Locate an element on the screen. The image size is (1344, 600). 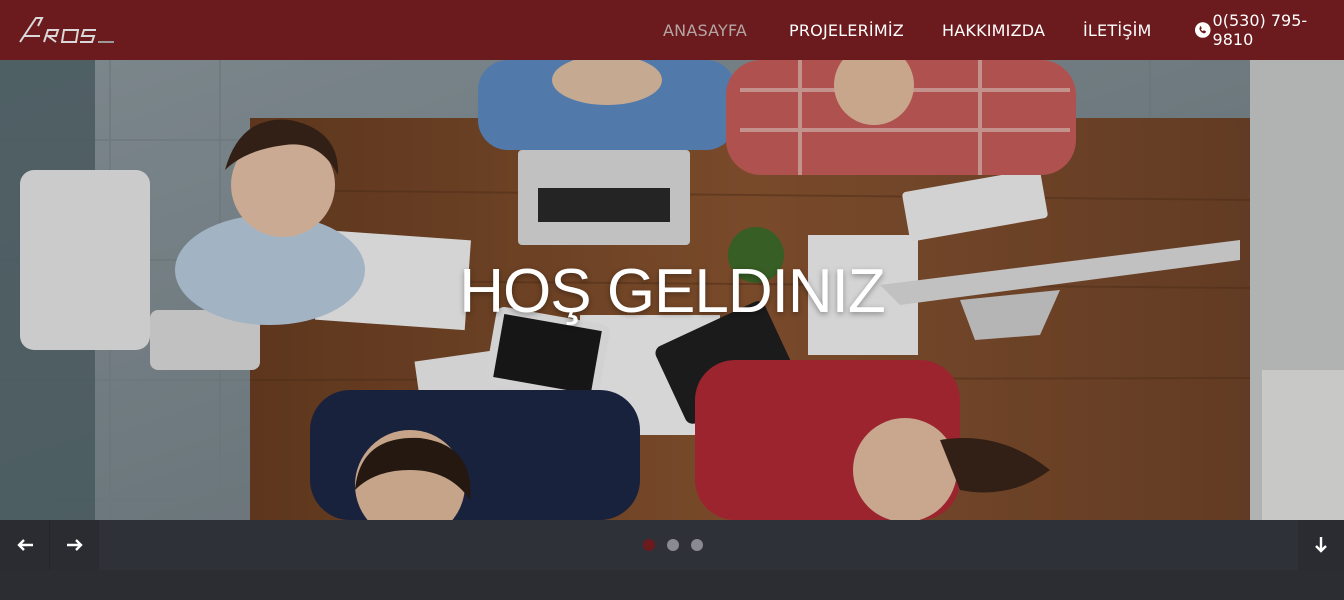
nav-item-projects: PROJELERİMİZ is located at coordinates (846, 30).